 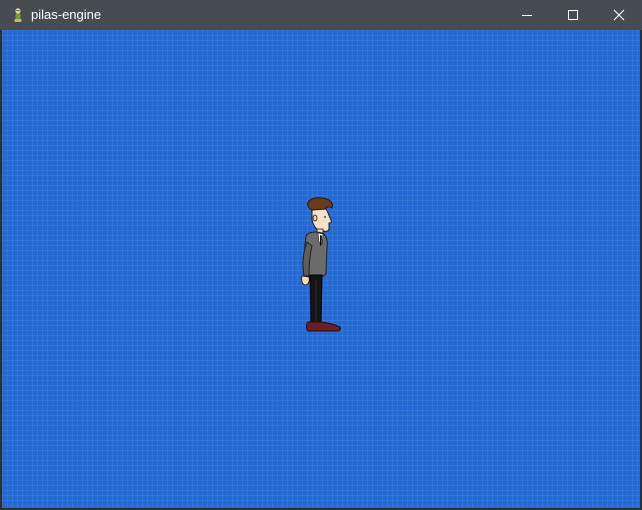 What do you see at coordinates (66, 14) in the screenshot?
I see `window-title: pilas-engine` at bounding box center [66, 14].